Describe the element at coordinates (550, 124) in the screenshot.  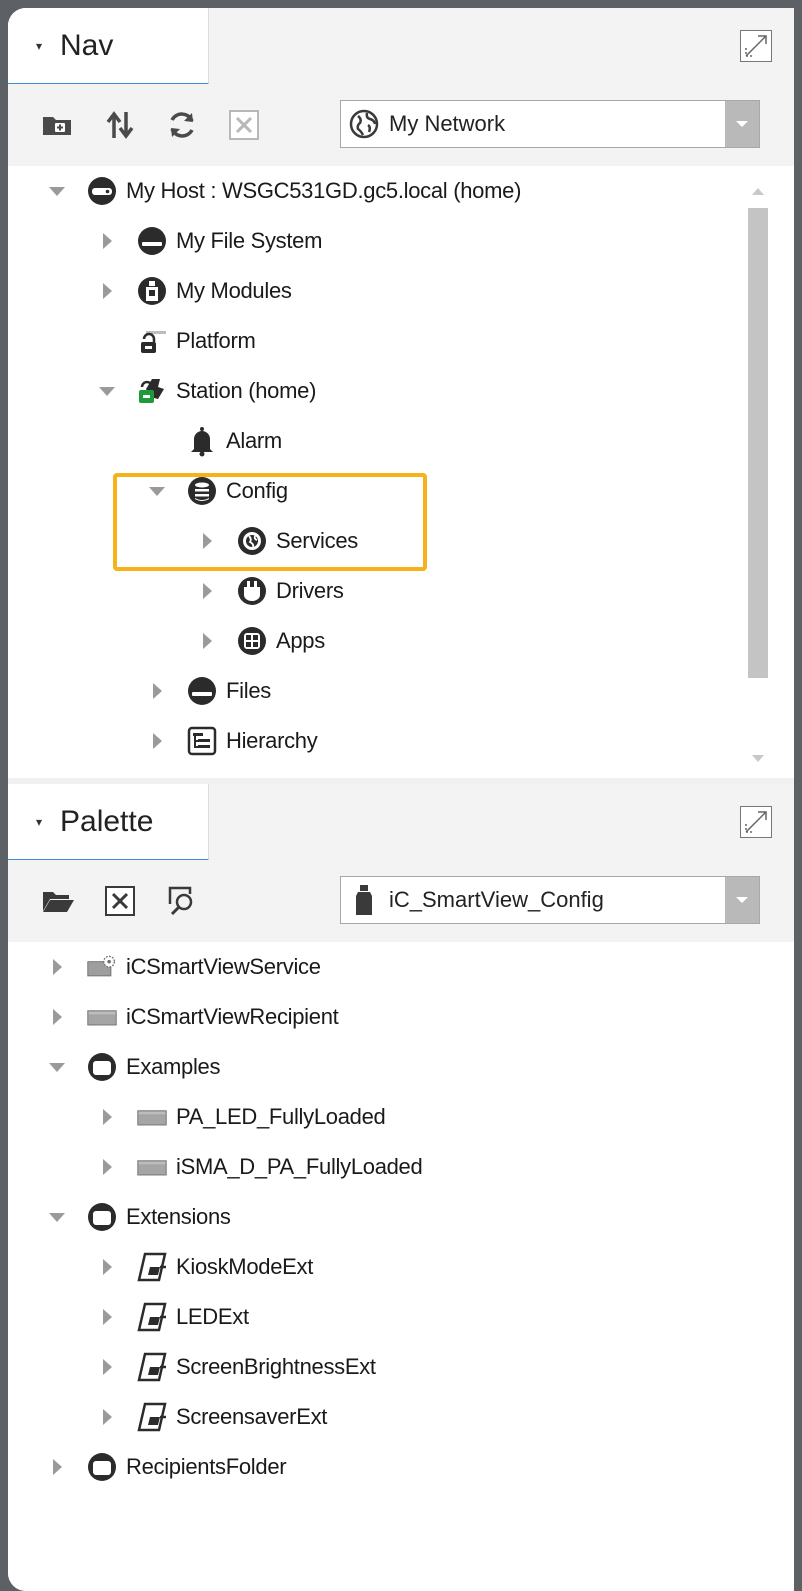
I see `network-dropdown: My Network` at that location.